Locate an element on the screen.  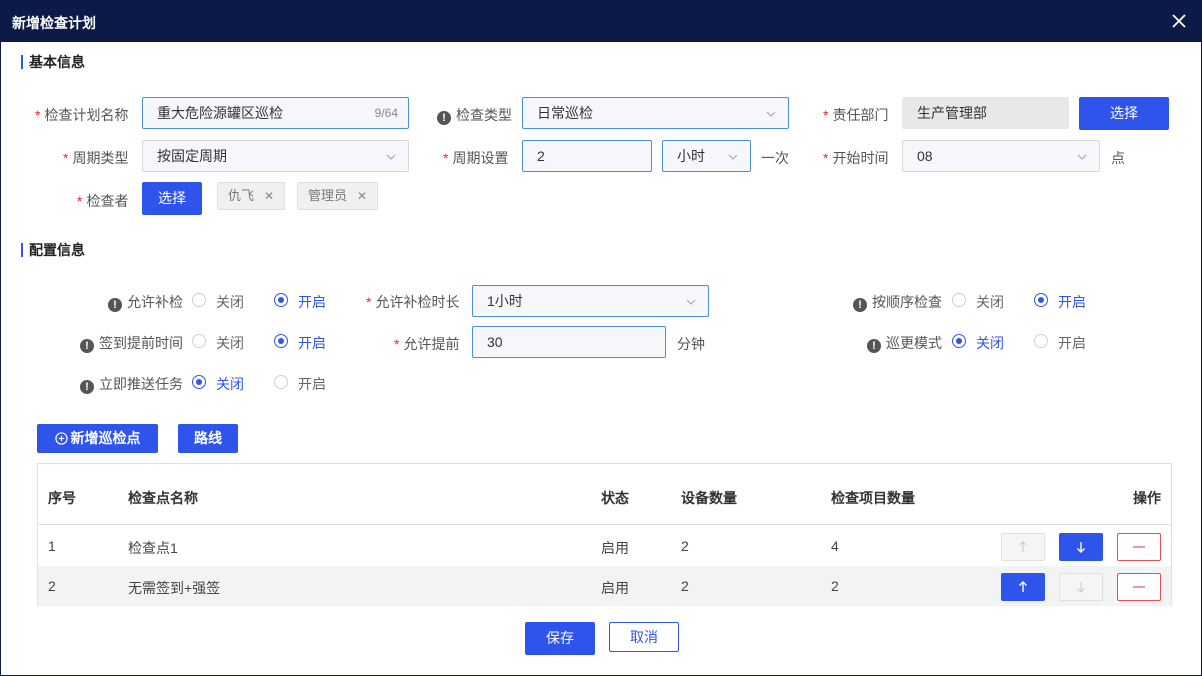
inspector-label: * 检查者 is located at coordinates (103, 201).